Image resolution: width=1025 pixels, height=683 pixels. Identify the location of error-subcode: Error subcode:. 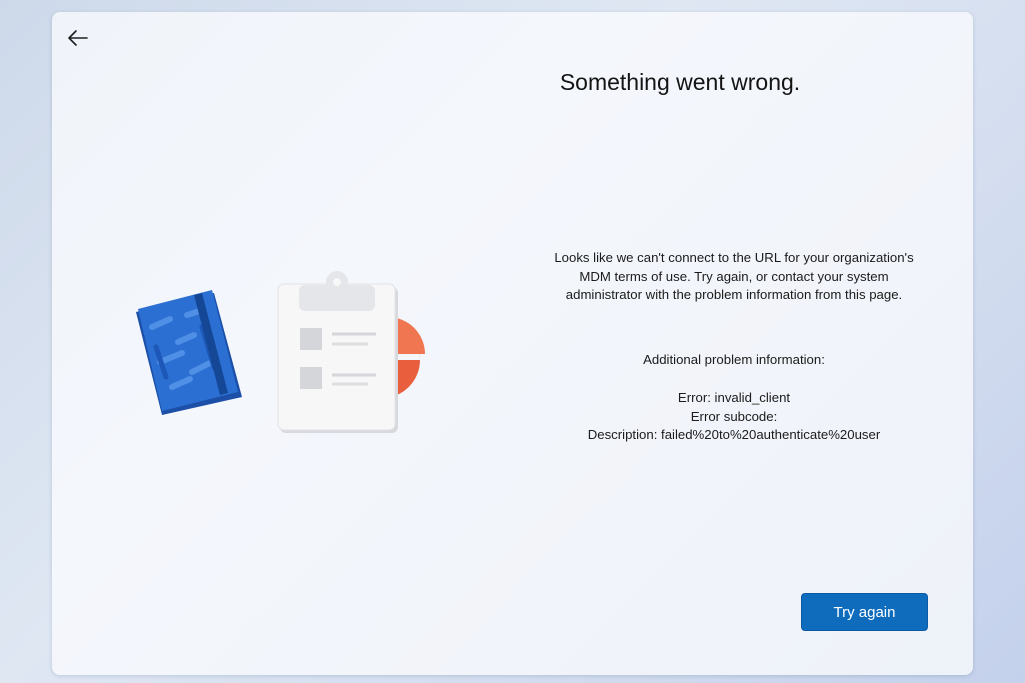
(734, 416).